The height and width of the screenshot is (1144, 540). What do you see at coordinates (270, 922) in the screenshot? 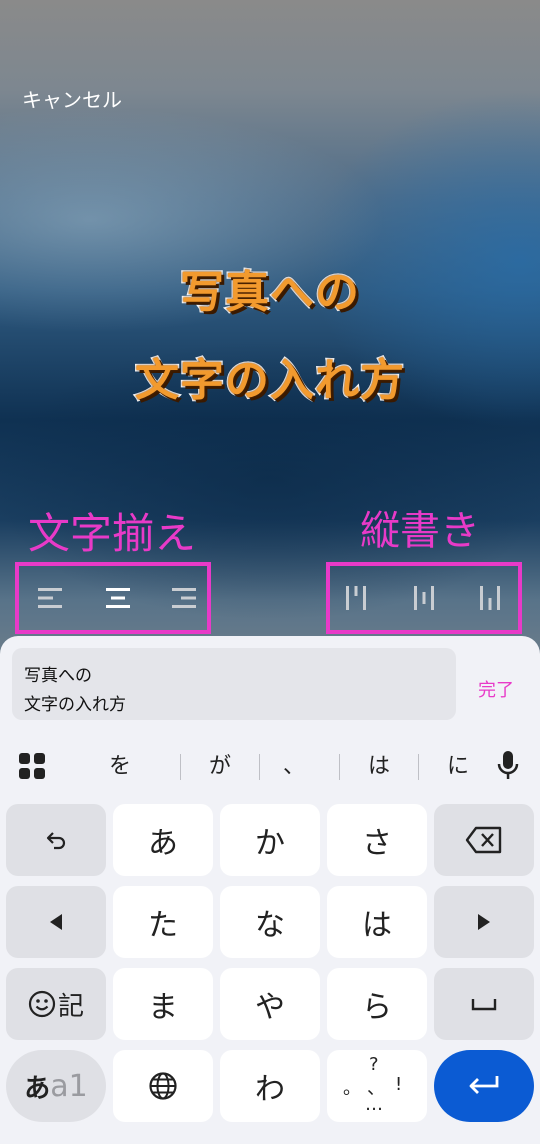
I see `key-na: な` at bounding box center [270, 922].